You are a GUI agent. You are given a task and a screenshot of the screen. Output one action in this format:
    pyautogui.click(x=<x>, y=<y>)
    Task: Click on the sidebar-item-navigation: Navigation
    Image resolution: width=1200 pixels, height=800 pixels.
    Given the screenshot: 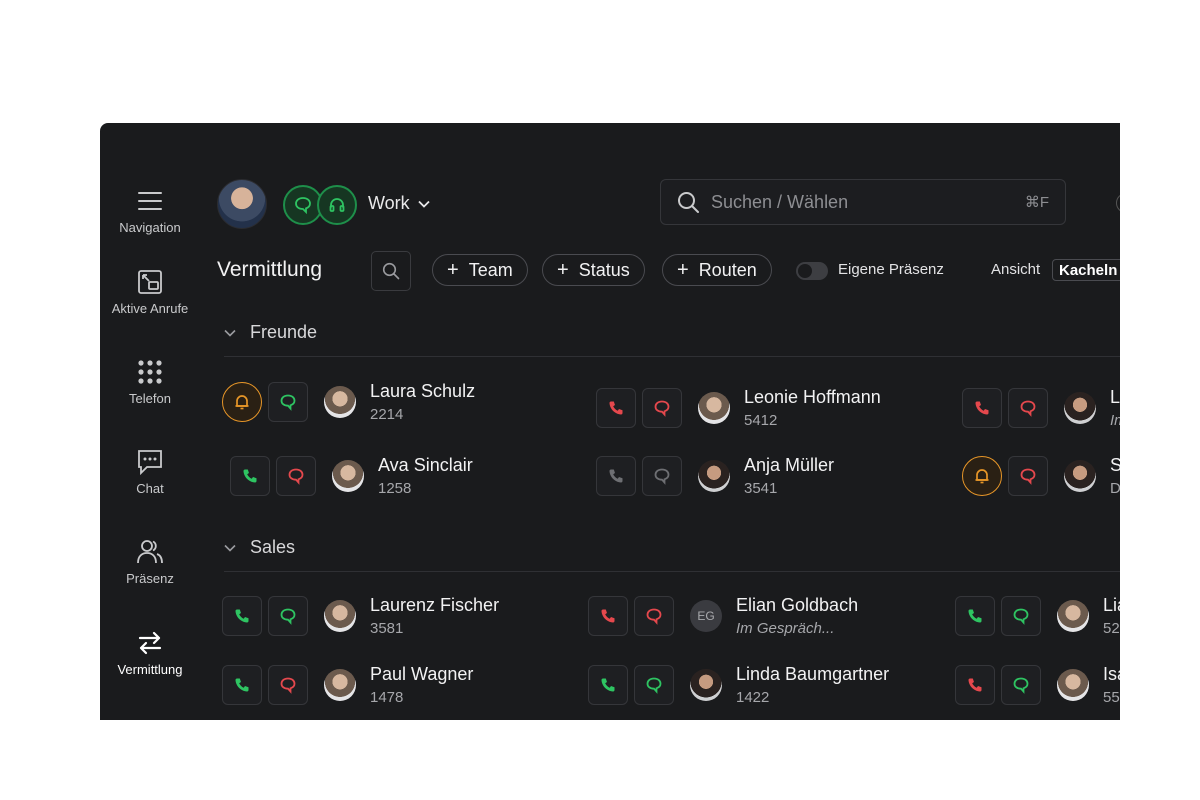 What is the action you would take?
    pyautogui.click(x=150, y=210)
    